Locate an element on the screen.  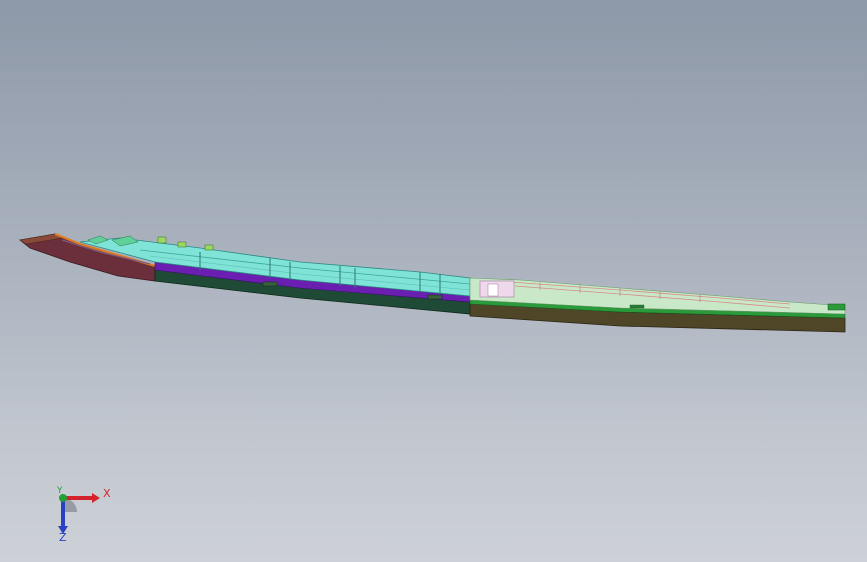
z-axis-label: Z is located at coordinates (63, 537).